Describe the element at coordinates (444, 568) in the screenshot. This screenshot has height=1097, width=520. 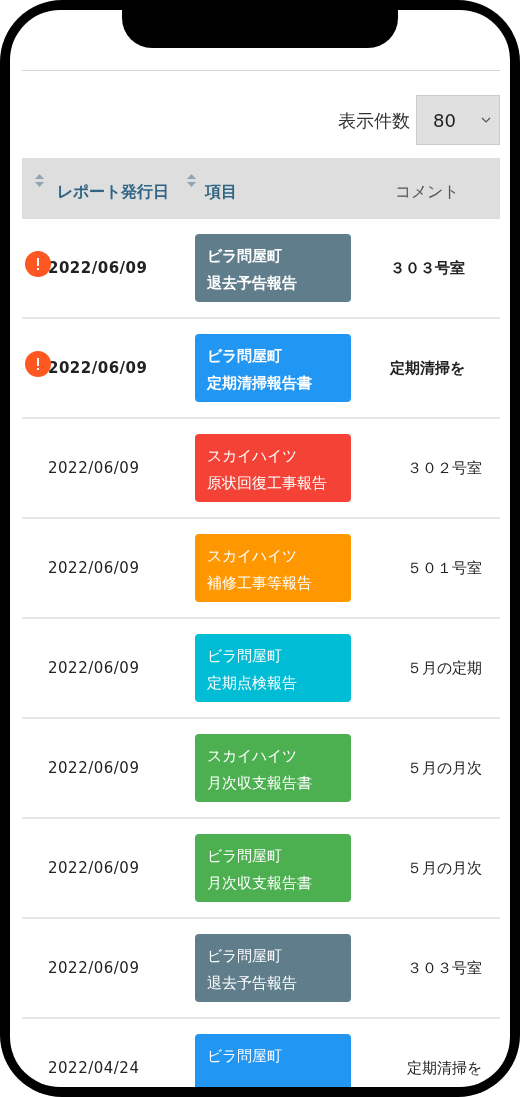
I see `comment-cell-text: ５０１号室` at that location.